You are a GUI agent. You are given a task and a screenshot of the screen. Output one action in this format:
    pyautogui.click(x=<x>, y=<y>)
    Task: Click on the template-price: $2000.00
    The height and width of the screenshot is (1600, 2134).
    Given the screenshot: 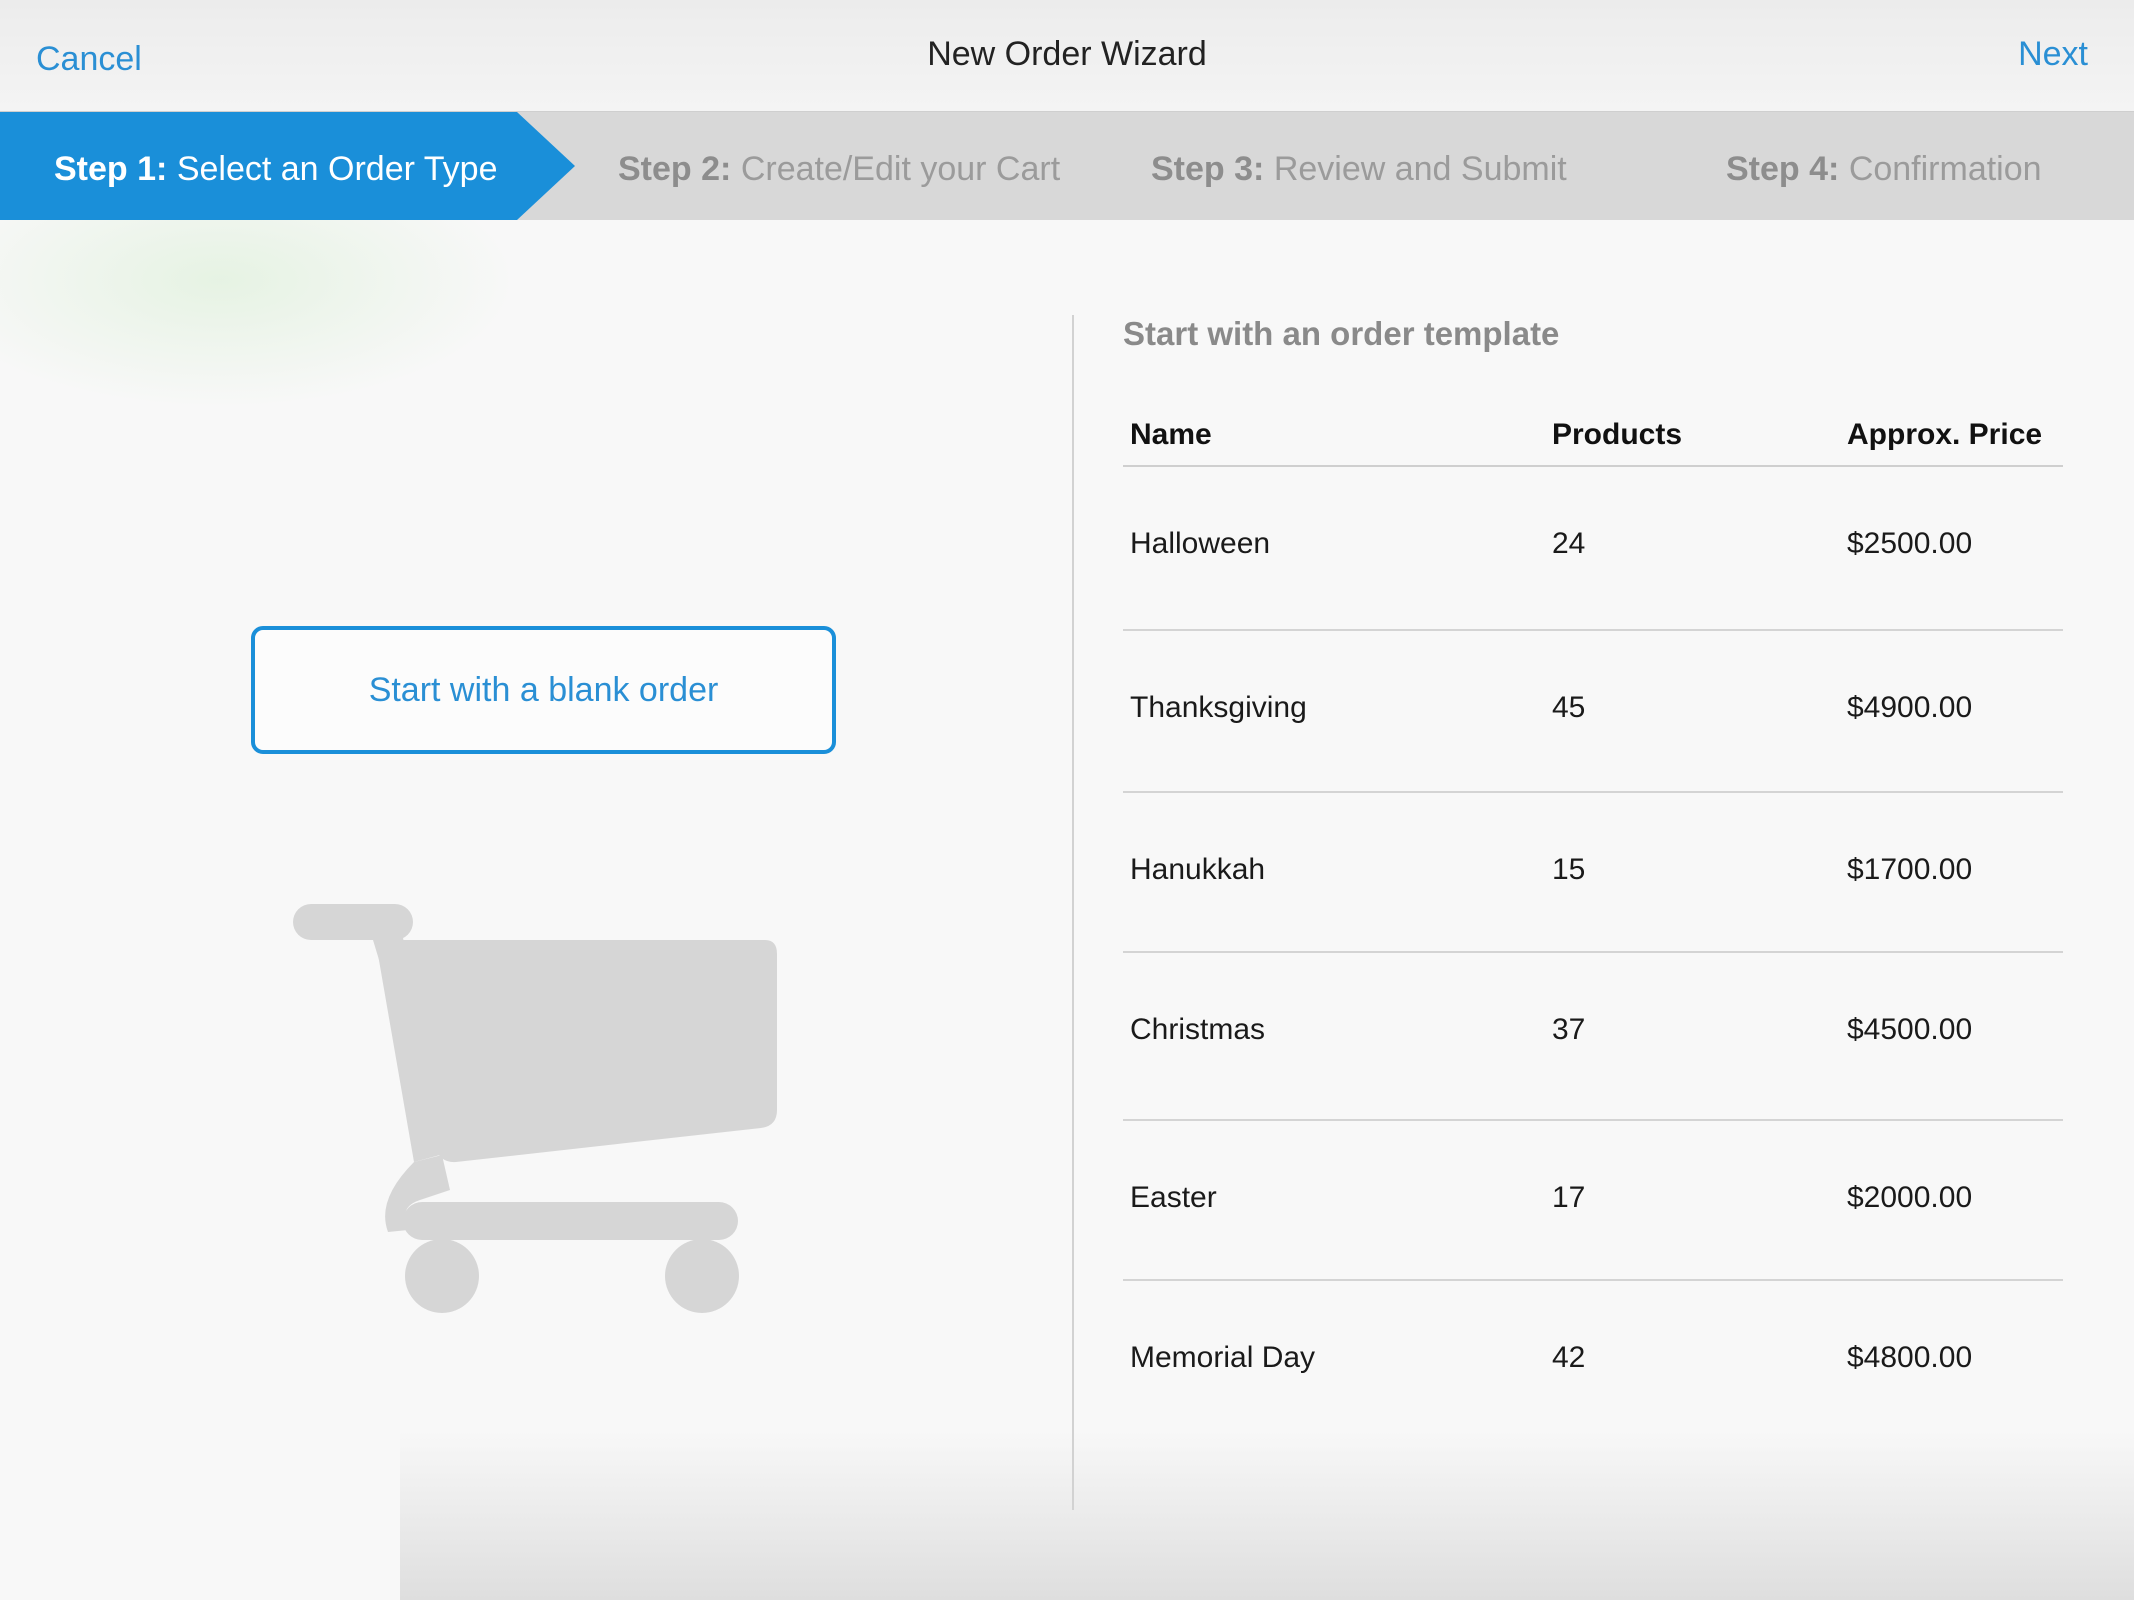 What is the action you would take?
    pyautogui.click(x=1910, y=1197)
    